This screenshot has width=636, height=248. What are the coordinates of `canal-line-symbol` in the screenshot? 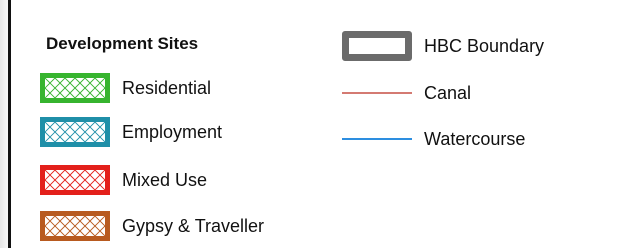 It's located at (377, 93).